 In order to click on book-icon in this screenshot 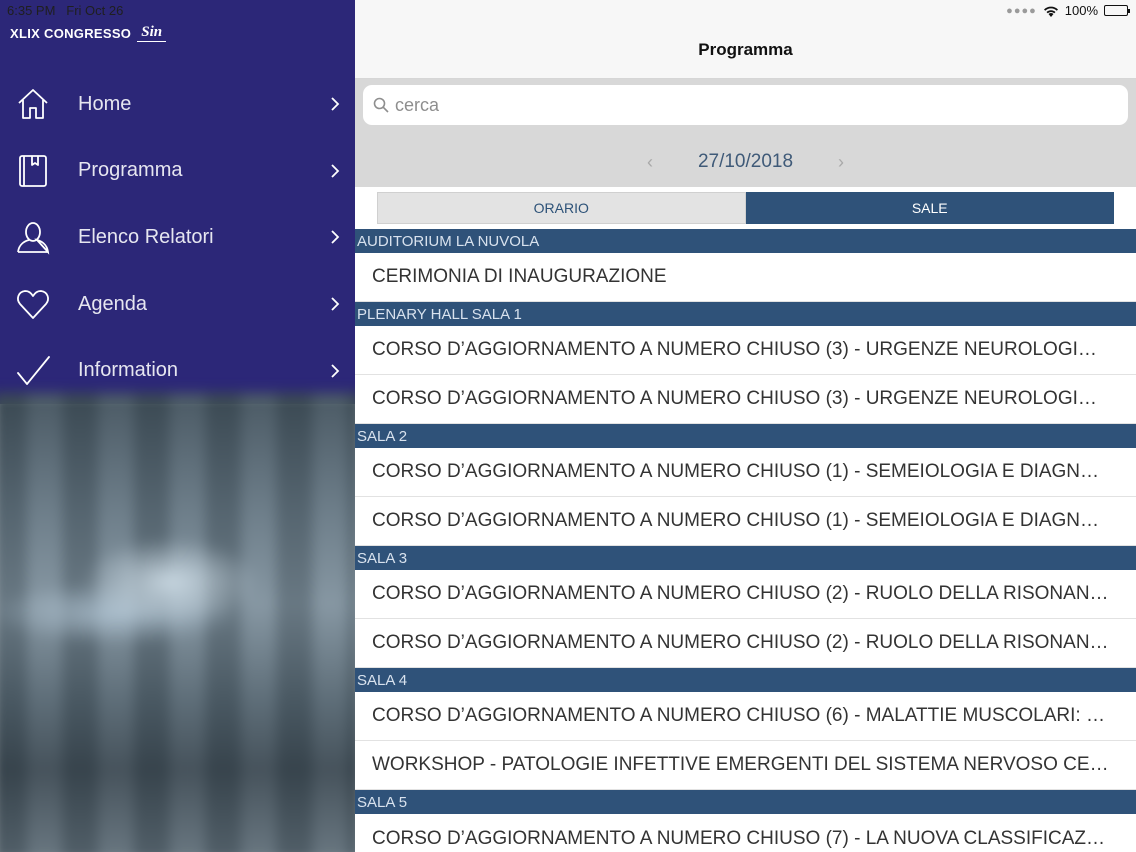, I will do `click(33, 170)`.